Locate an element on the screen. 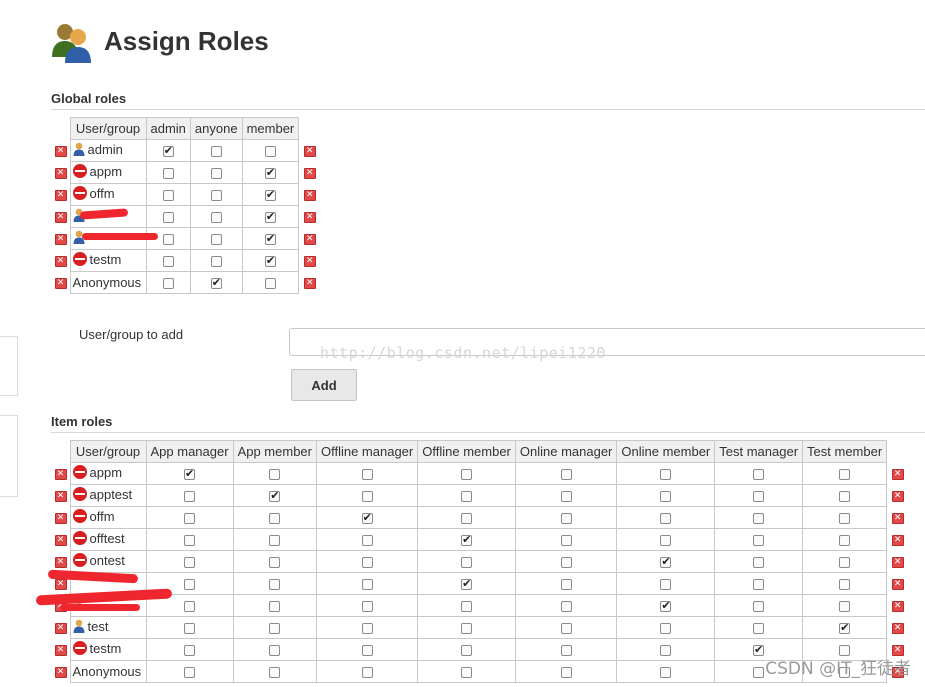 Image resolution: width=925 pixels, height=687 pixels. add-button: Add is located at coordinates (324, 385).